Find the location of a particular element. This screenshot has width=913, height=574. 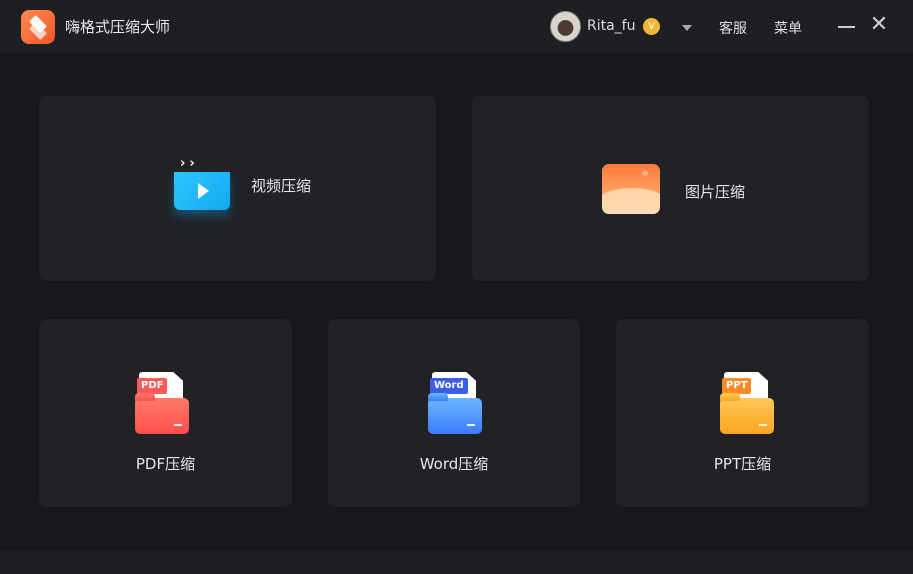

word-file-icon: Word is located at coordinates (456, 404).